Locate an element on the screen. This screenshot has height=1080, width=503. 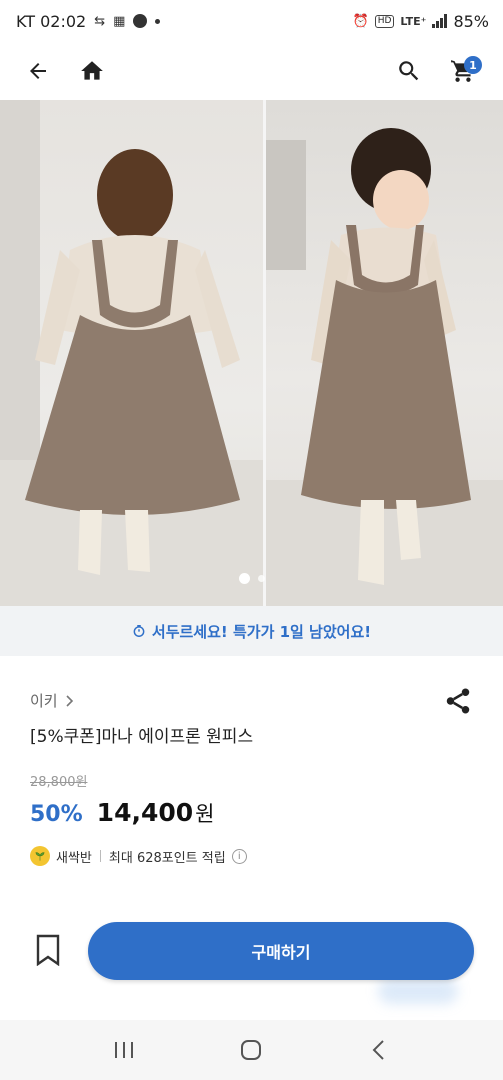
app-header: 1 is located at coordinates (251, 71).